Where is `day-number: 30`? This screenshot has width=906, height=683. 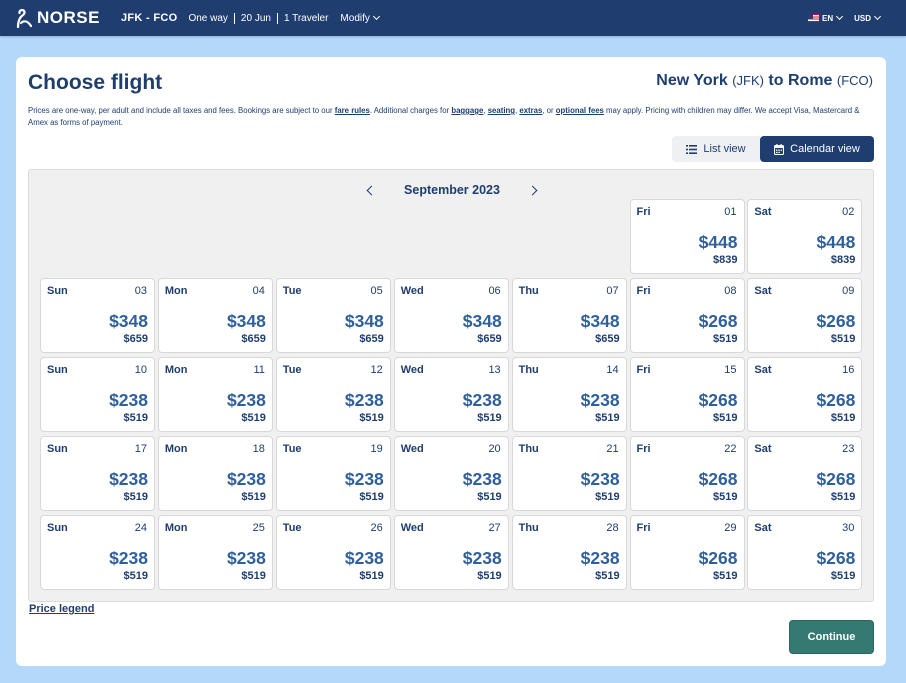 day-number: 30 is located at coordinates (848, 528).